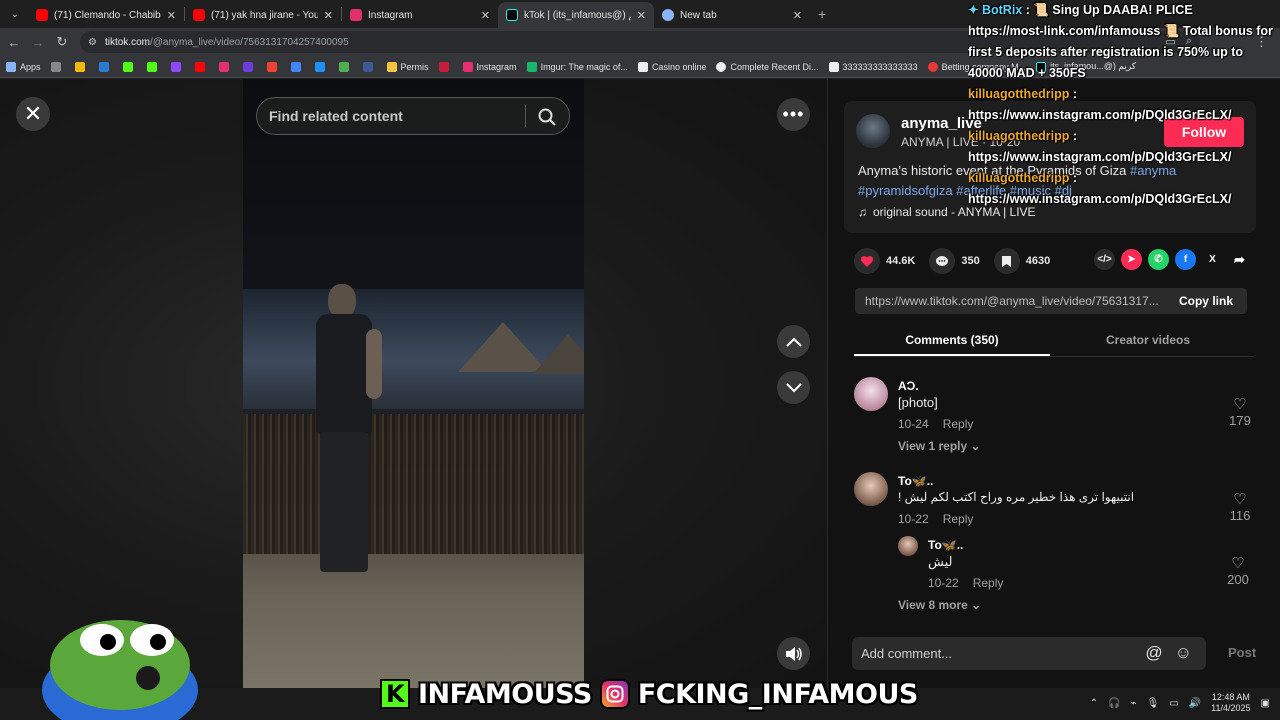 This screenshot has width=1280, height=720. What do you see at coordinates (905, 190) in the screenshot?
I see `hashtag-link: #pyramidsofgiza` at bounding box center [905, 190].